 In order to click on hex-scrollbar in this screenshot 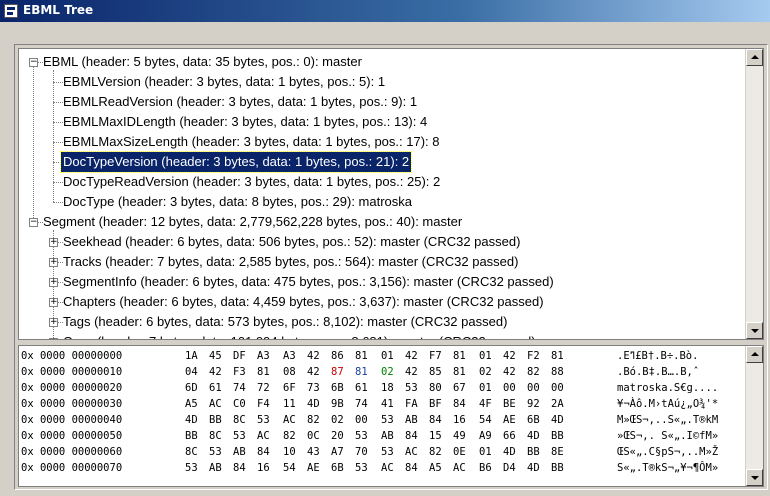, I will do `click(754, 416)`.